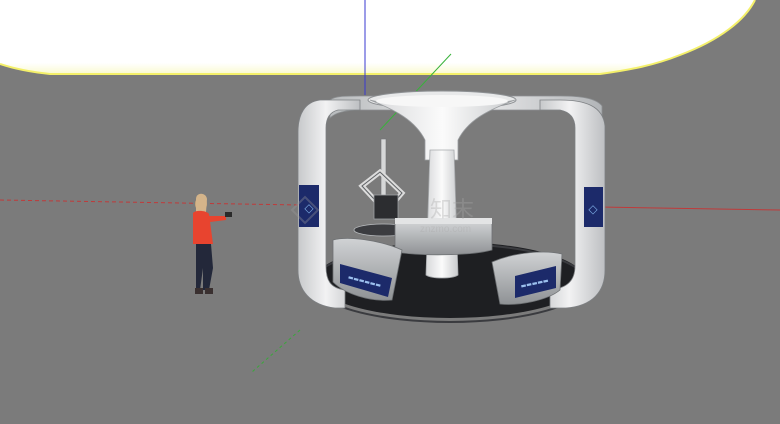  What do you see at coordinates (309, 208) in the screenshot?
I see `left-post-logo-glyph: ◇` at bounding box center [309, 208].